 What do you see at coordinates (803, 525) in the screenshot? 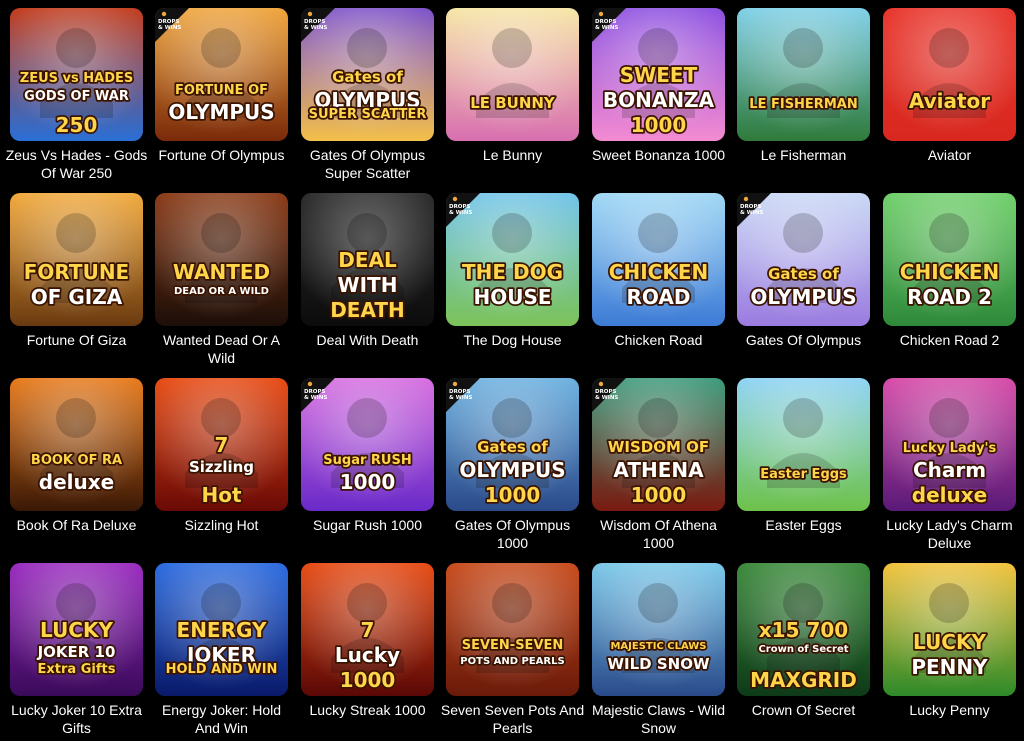
I see `game-title: Easter Eggs` at bounding box center [803, 525].